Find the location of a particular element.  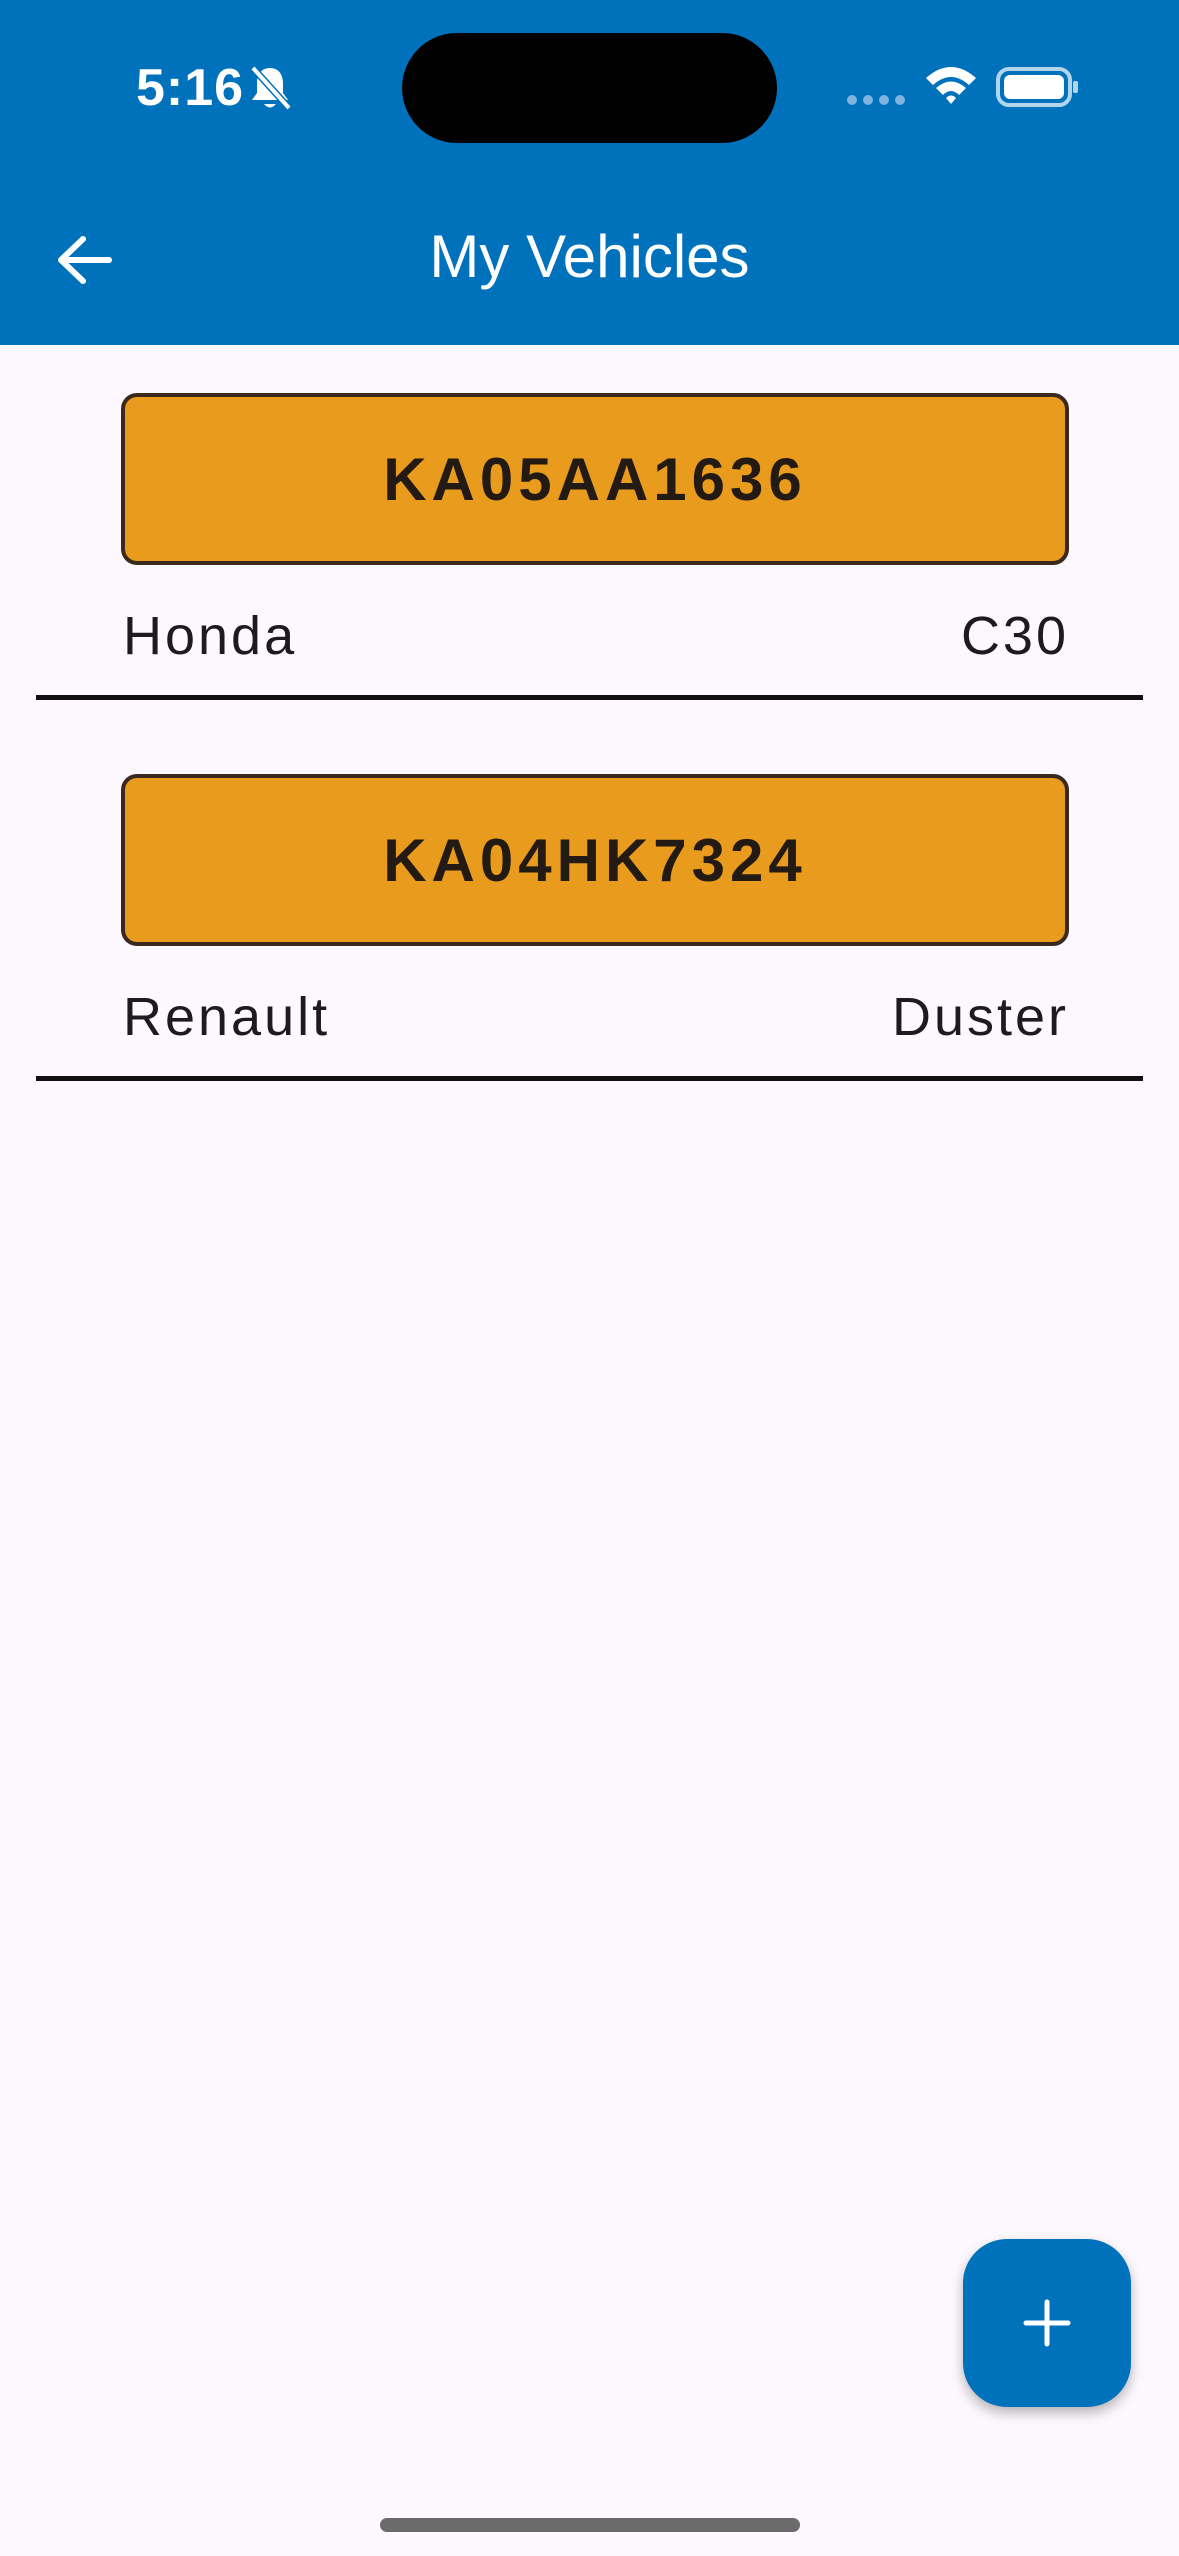

add-vehicle-button is located at coordinates (1047, 2323).